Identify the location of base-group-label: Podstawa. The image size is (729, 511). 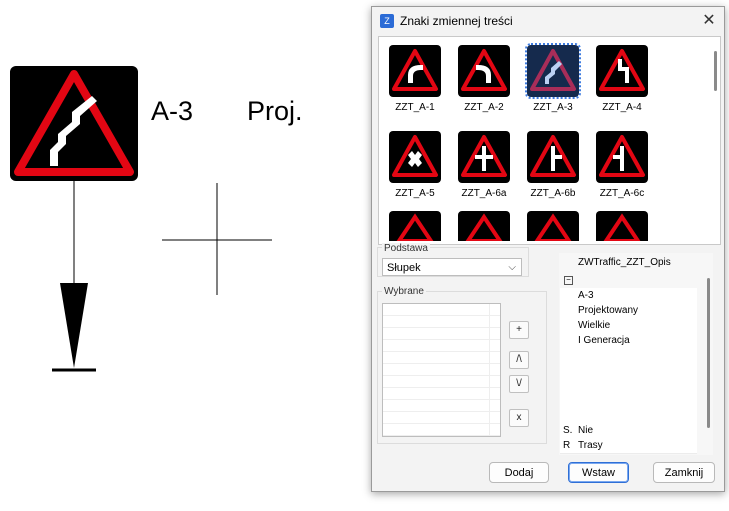
(406, 248).